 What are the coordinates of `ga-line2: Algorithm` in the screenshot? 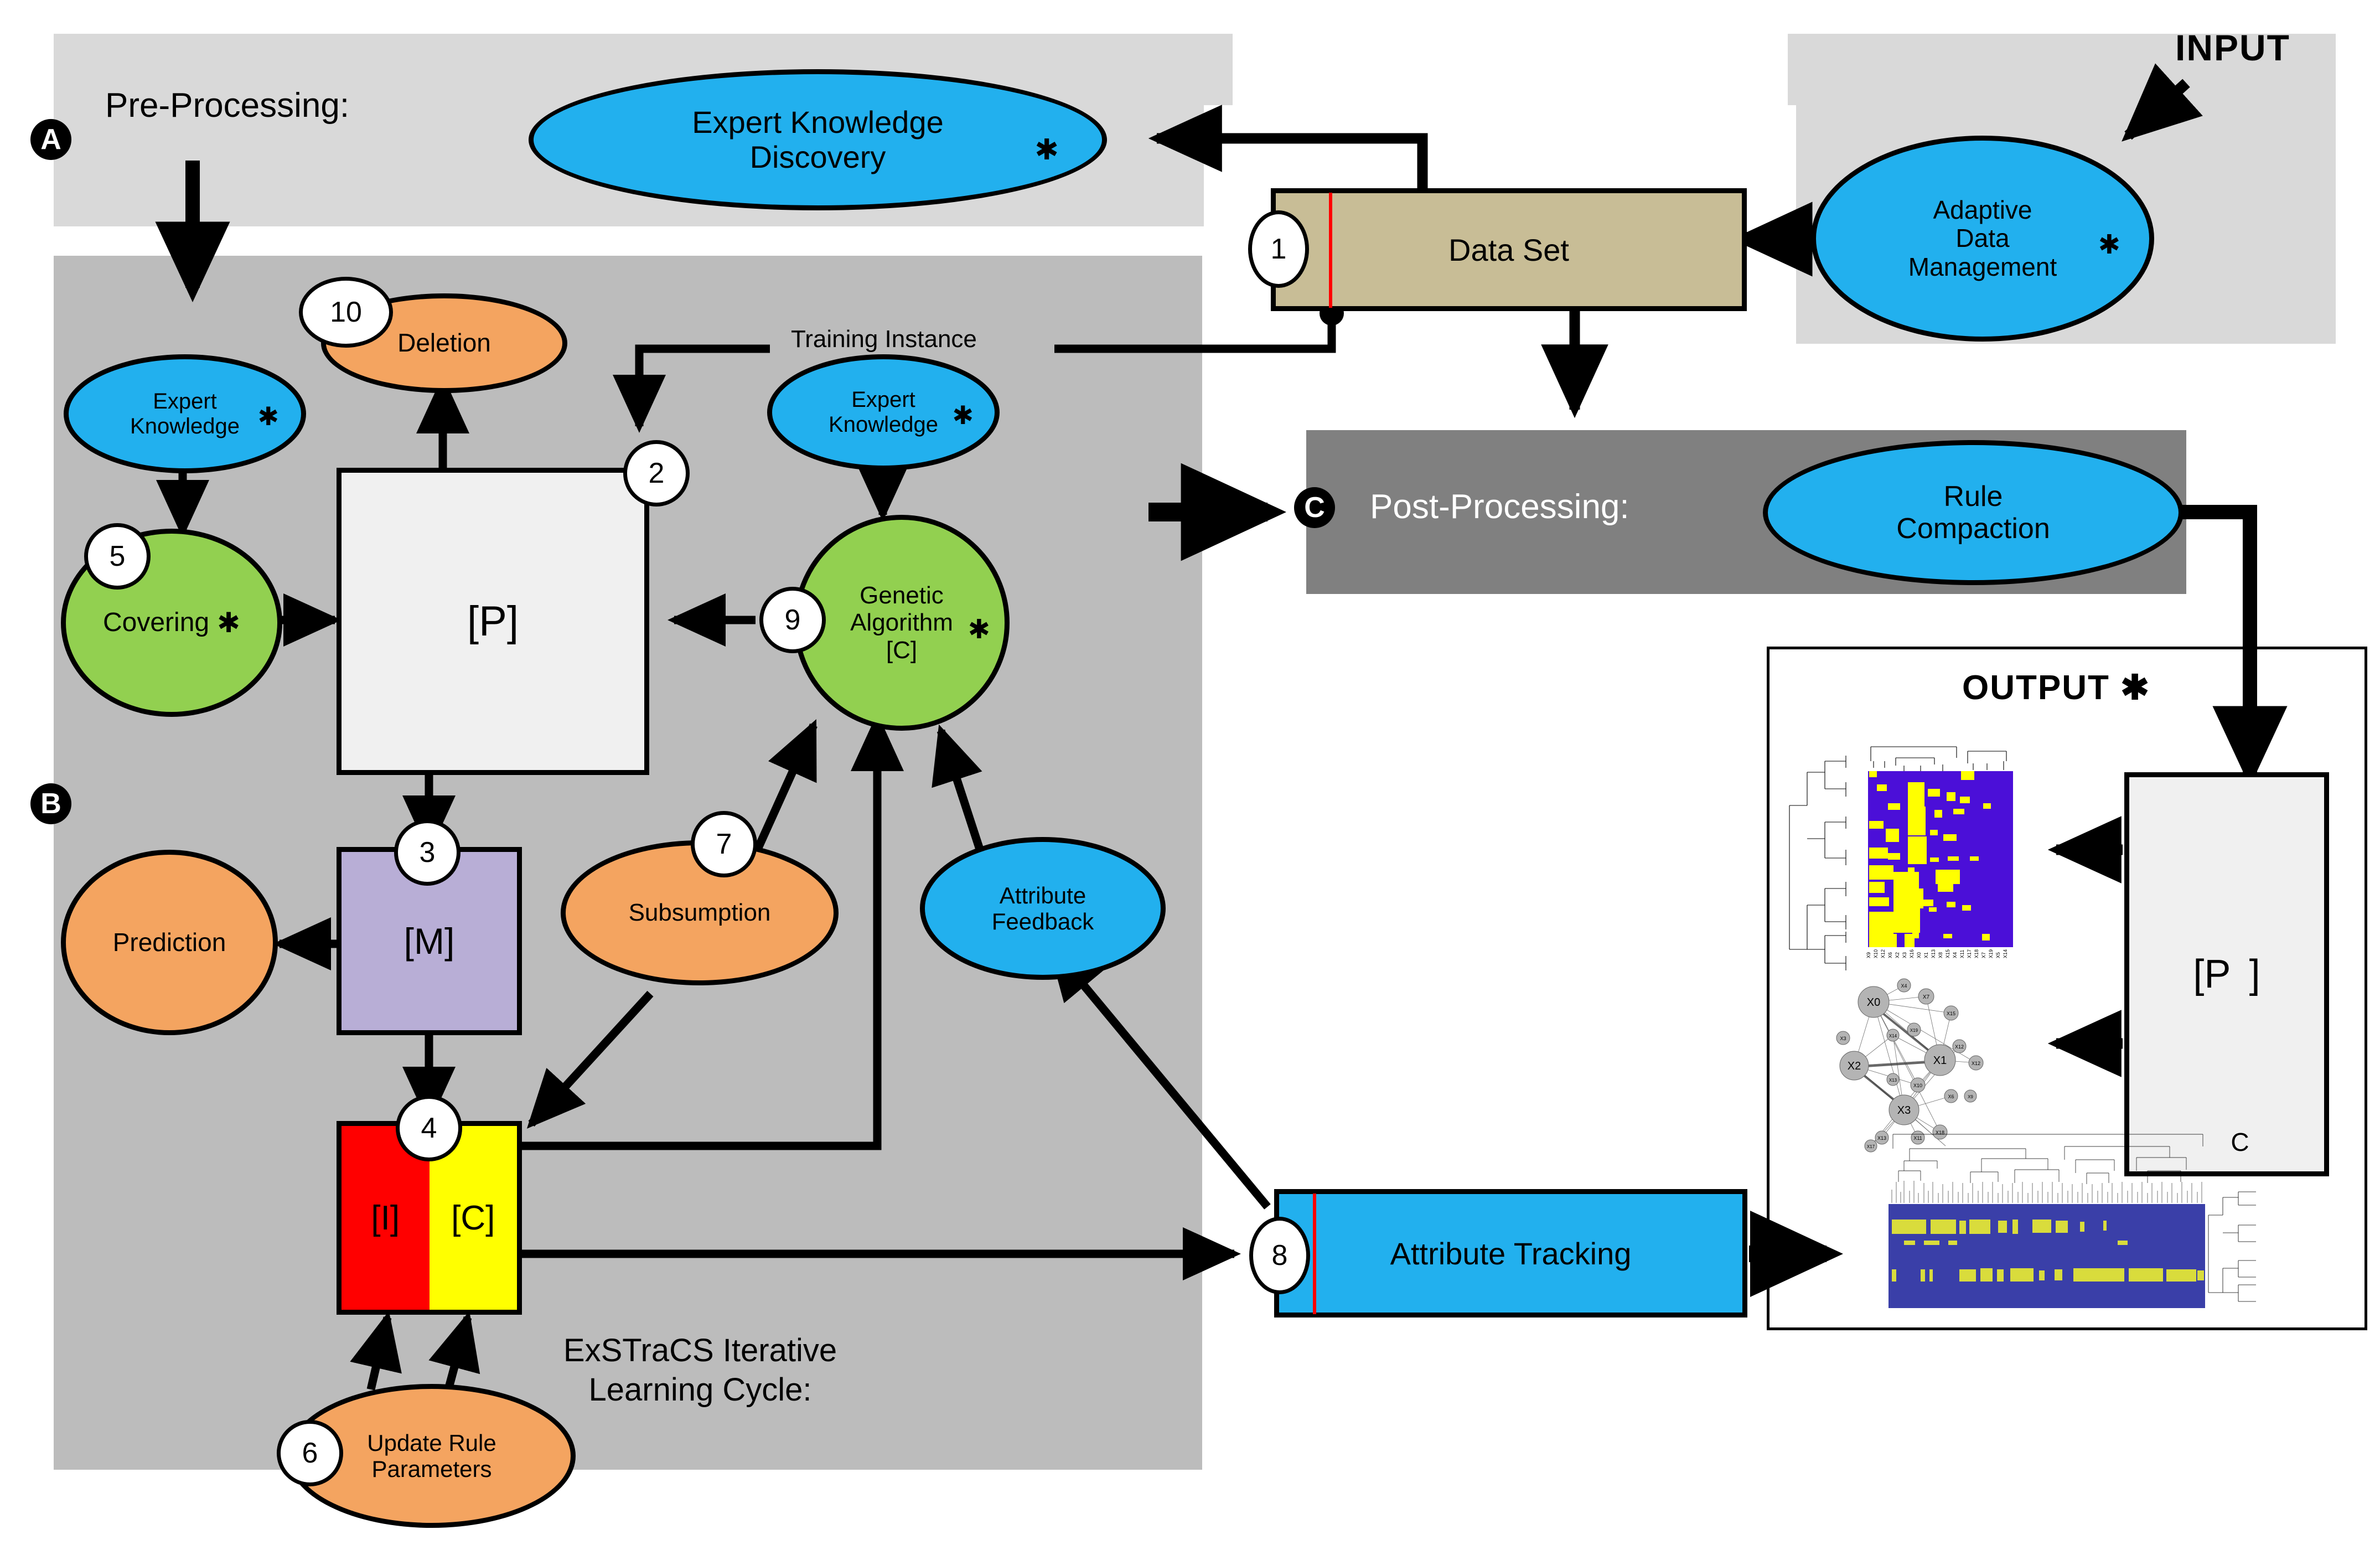 It's located at (902, 623).